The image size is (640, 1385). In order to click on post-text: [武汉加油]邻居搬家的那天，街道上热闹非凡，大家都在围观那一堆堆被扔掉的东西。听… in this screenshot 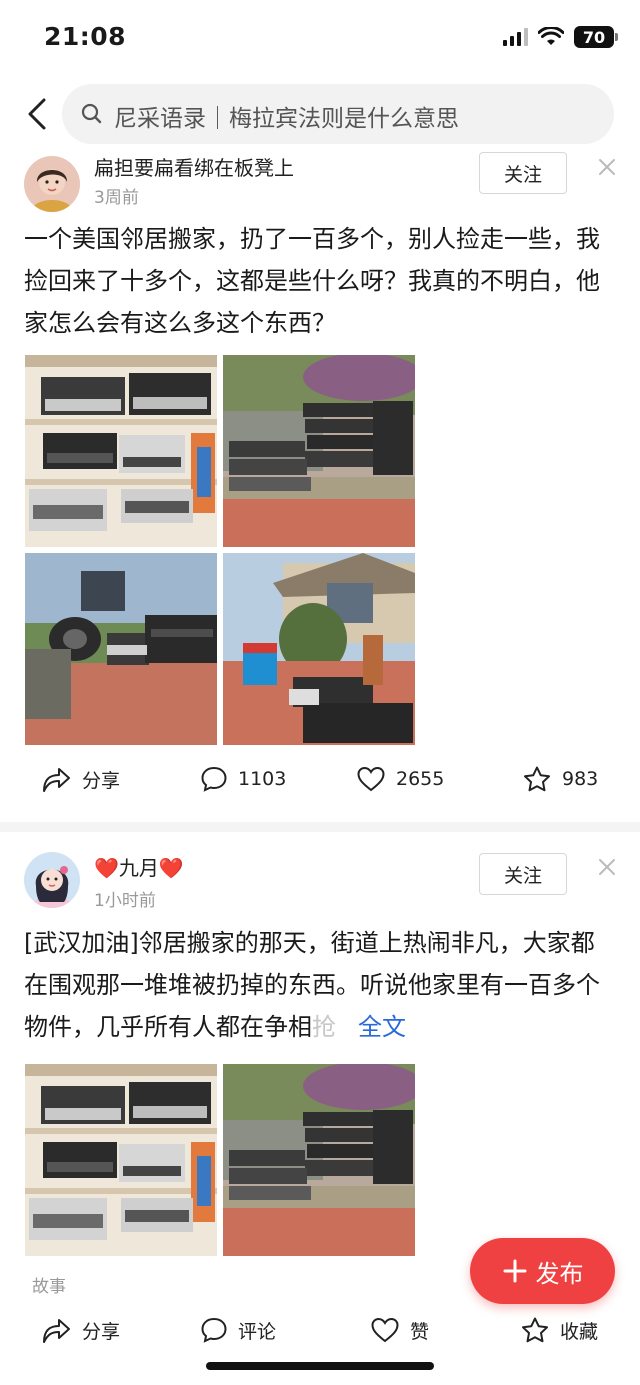, I will do `click(321, 985)`.